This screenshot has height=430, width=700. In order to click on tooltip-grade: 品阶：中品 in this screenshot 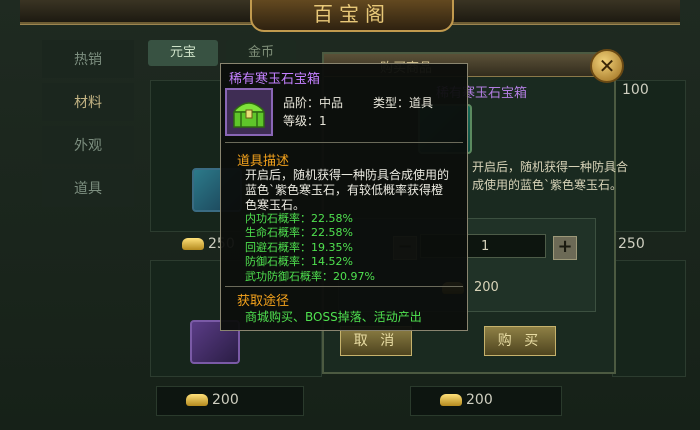, I will do `click(313, 103)`.